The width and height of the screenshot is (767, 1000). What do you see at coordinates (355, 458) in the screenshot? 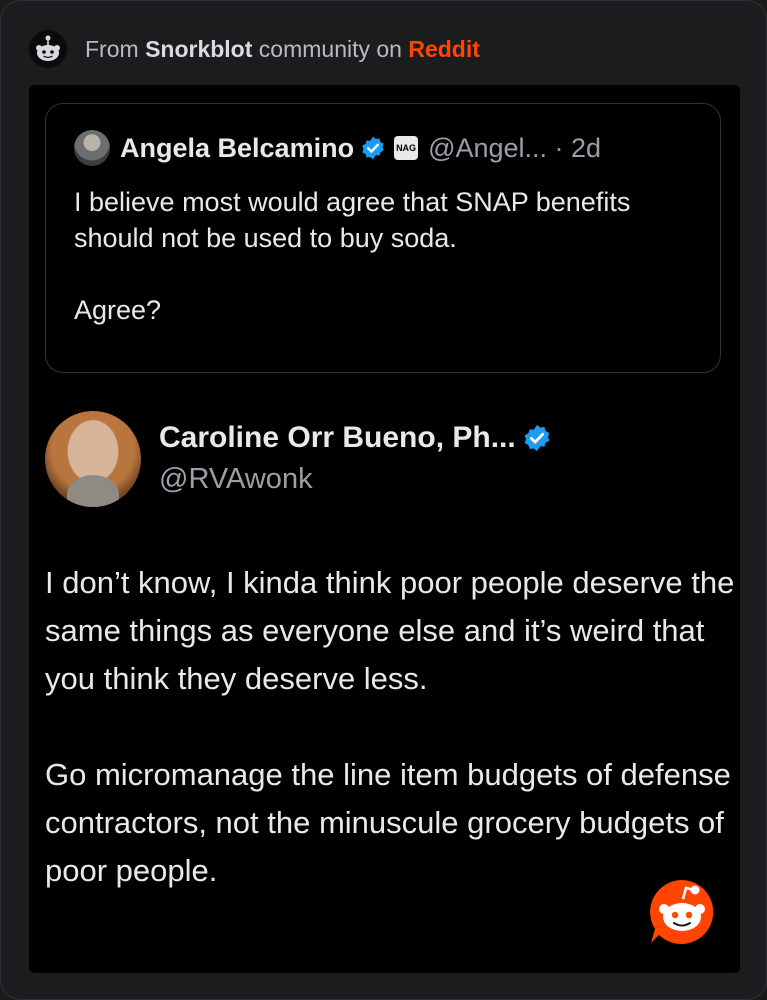
I see `author-meta: Caroline Orr Bueno, Ph... @RVAwonk` at bounding box center [355, 458].